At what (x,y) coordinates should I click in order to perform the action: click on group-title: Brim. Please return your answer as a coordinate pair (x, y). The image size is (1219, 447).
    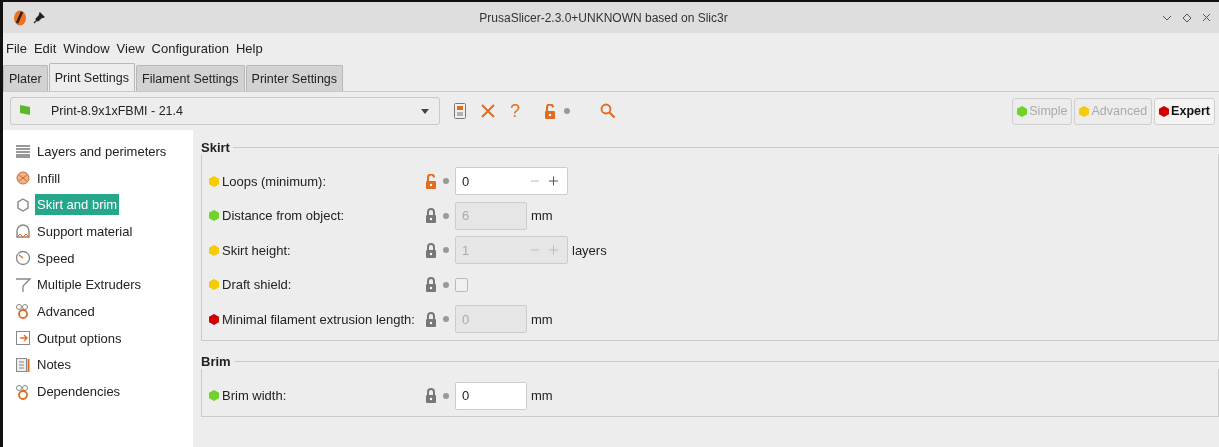
    Looking at the image, I should click on (216, 361).